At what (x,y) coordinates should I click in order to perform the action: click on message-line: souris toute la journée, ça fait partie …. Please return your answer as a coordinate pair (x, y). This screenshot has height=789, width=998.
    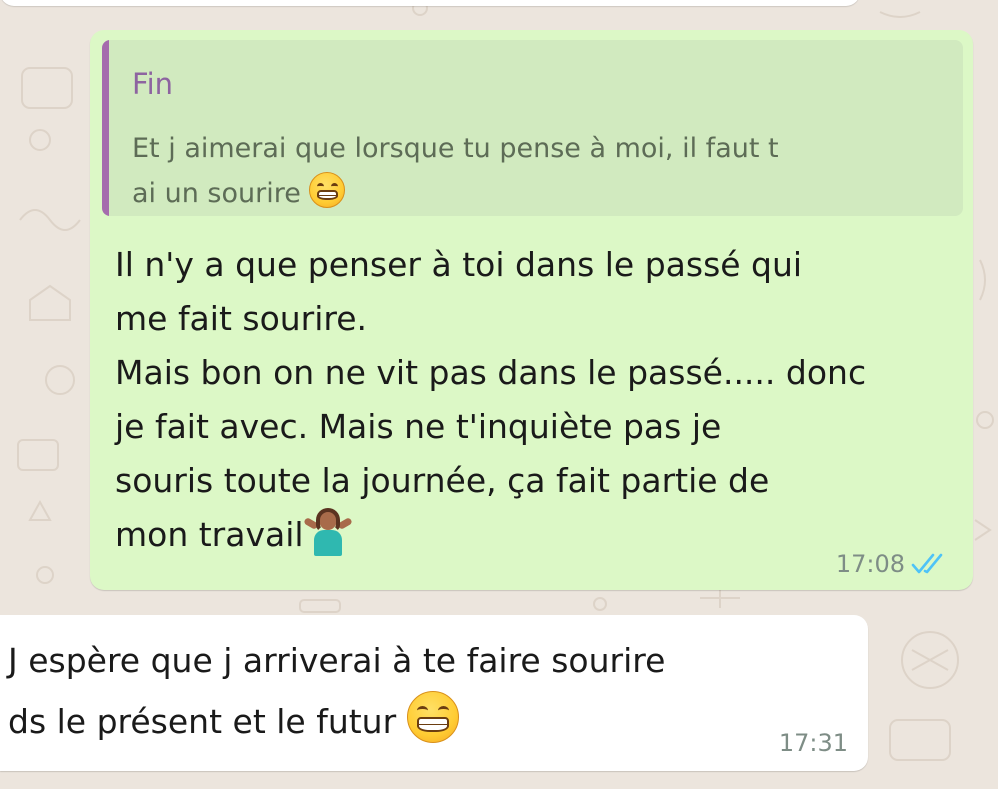
    Looking at the image, I should click on (442, 480).